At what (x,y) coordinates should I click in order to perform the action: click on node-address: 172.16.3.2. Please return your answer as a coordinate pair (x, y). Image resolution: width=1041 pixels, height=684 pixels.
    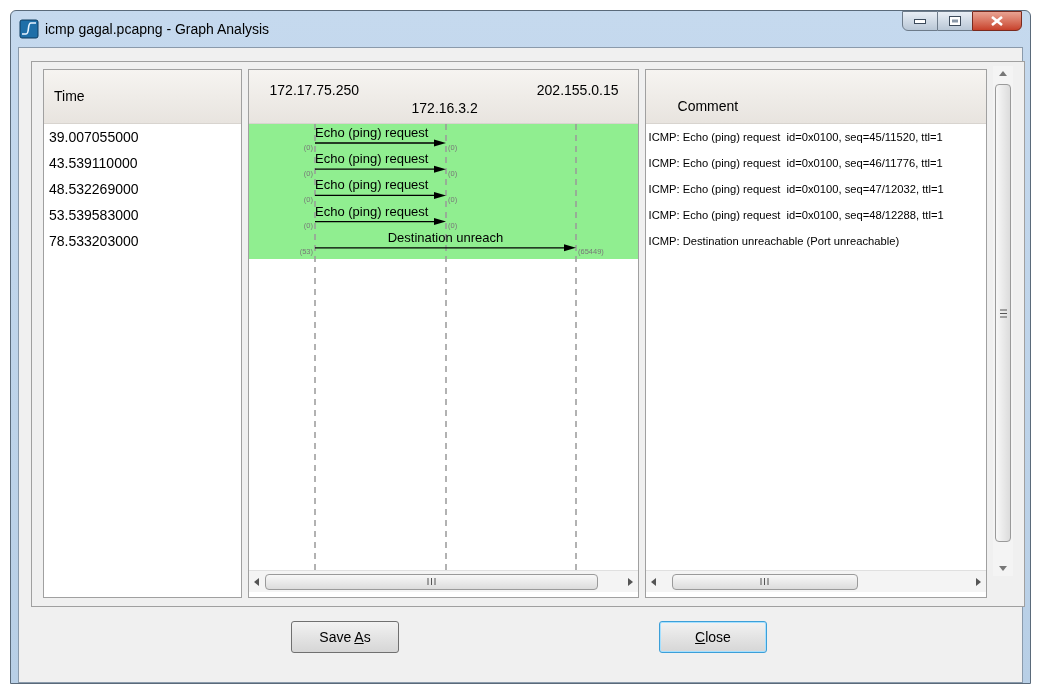
    Looking at the image, I should click on (444, 108).